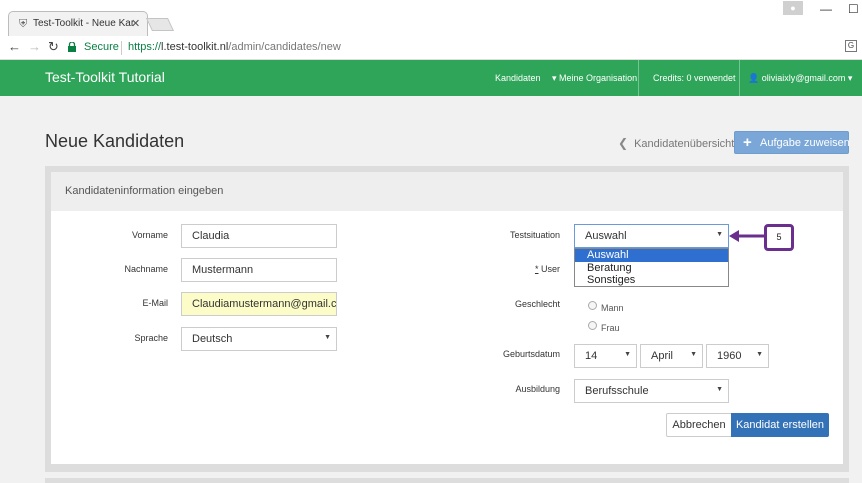 This screenshot has height=483, width=862. What do you see at coordinates (14, 46) in the screenshot?
I see `back-arrow-icon: ←` at bounding box center [14, 46].